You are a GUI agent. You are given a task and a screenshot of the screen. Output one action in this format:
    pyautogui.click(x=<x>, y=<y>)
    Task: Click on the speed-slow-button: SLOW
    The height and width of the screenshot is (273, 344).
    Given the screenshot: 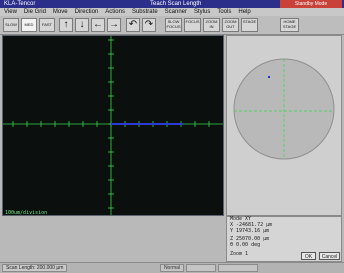 What is the action you would take?
    pyautogui.click(x=11, y=25)
    